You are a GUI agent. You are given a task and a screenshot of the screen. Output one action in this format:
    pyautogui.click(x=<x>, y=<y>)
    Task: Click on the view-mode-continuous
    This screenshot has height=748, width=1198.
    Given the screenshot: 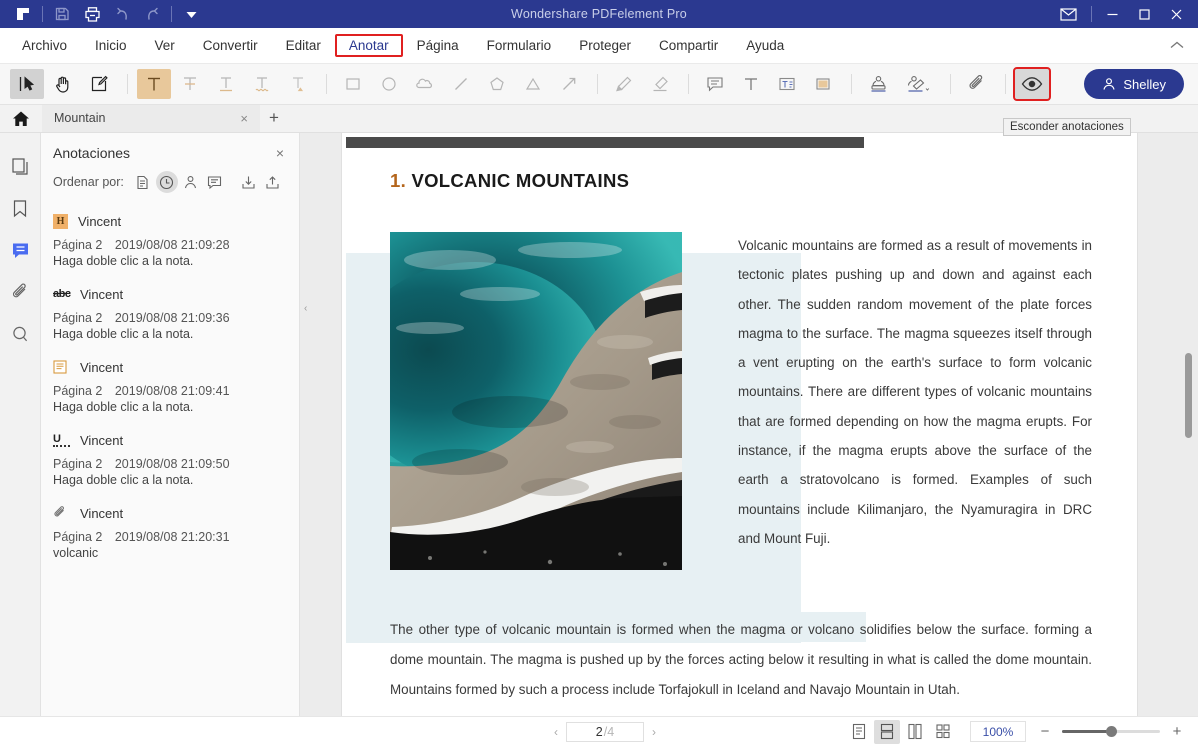 What is the action you would take?
    pyautogui.click(x=887, y=731)
    